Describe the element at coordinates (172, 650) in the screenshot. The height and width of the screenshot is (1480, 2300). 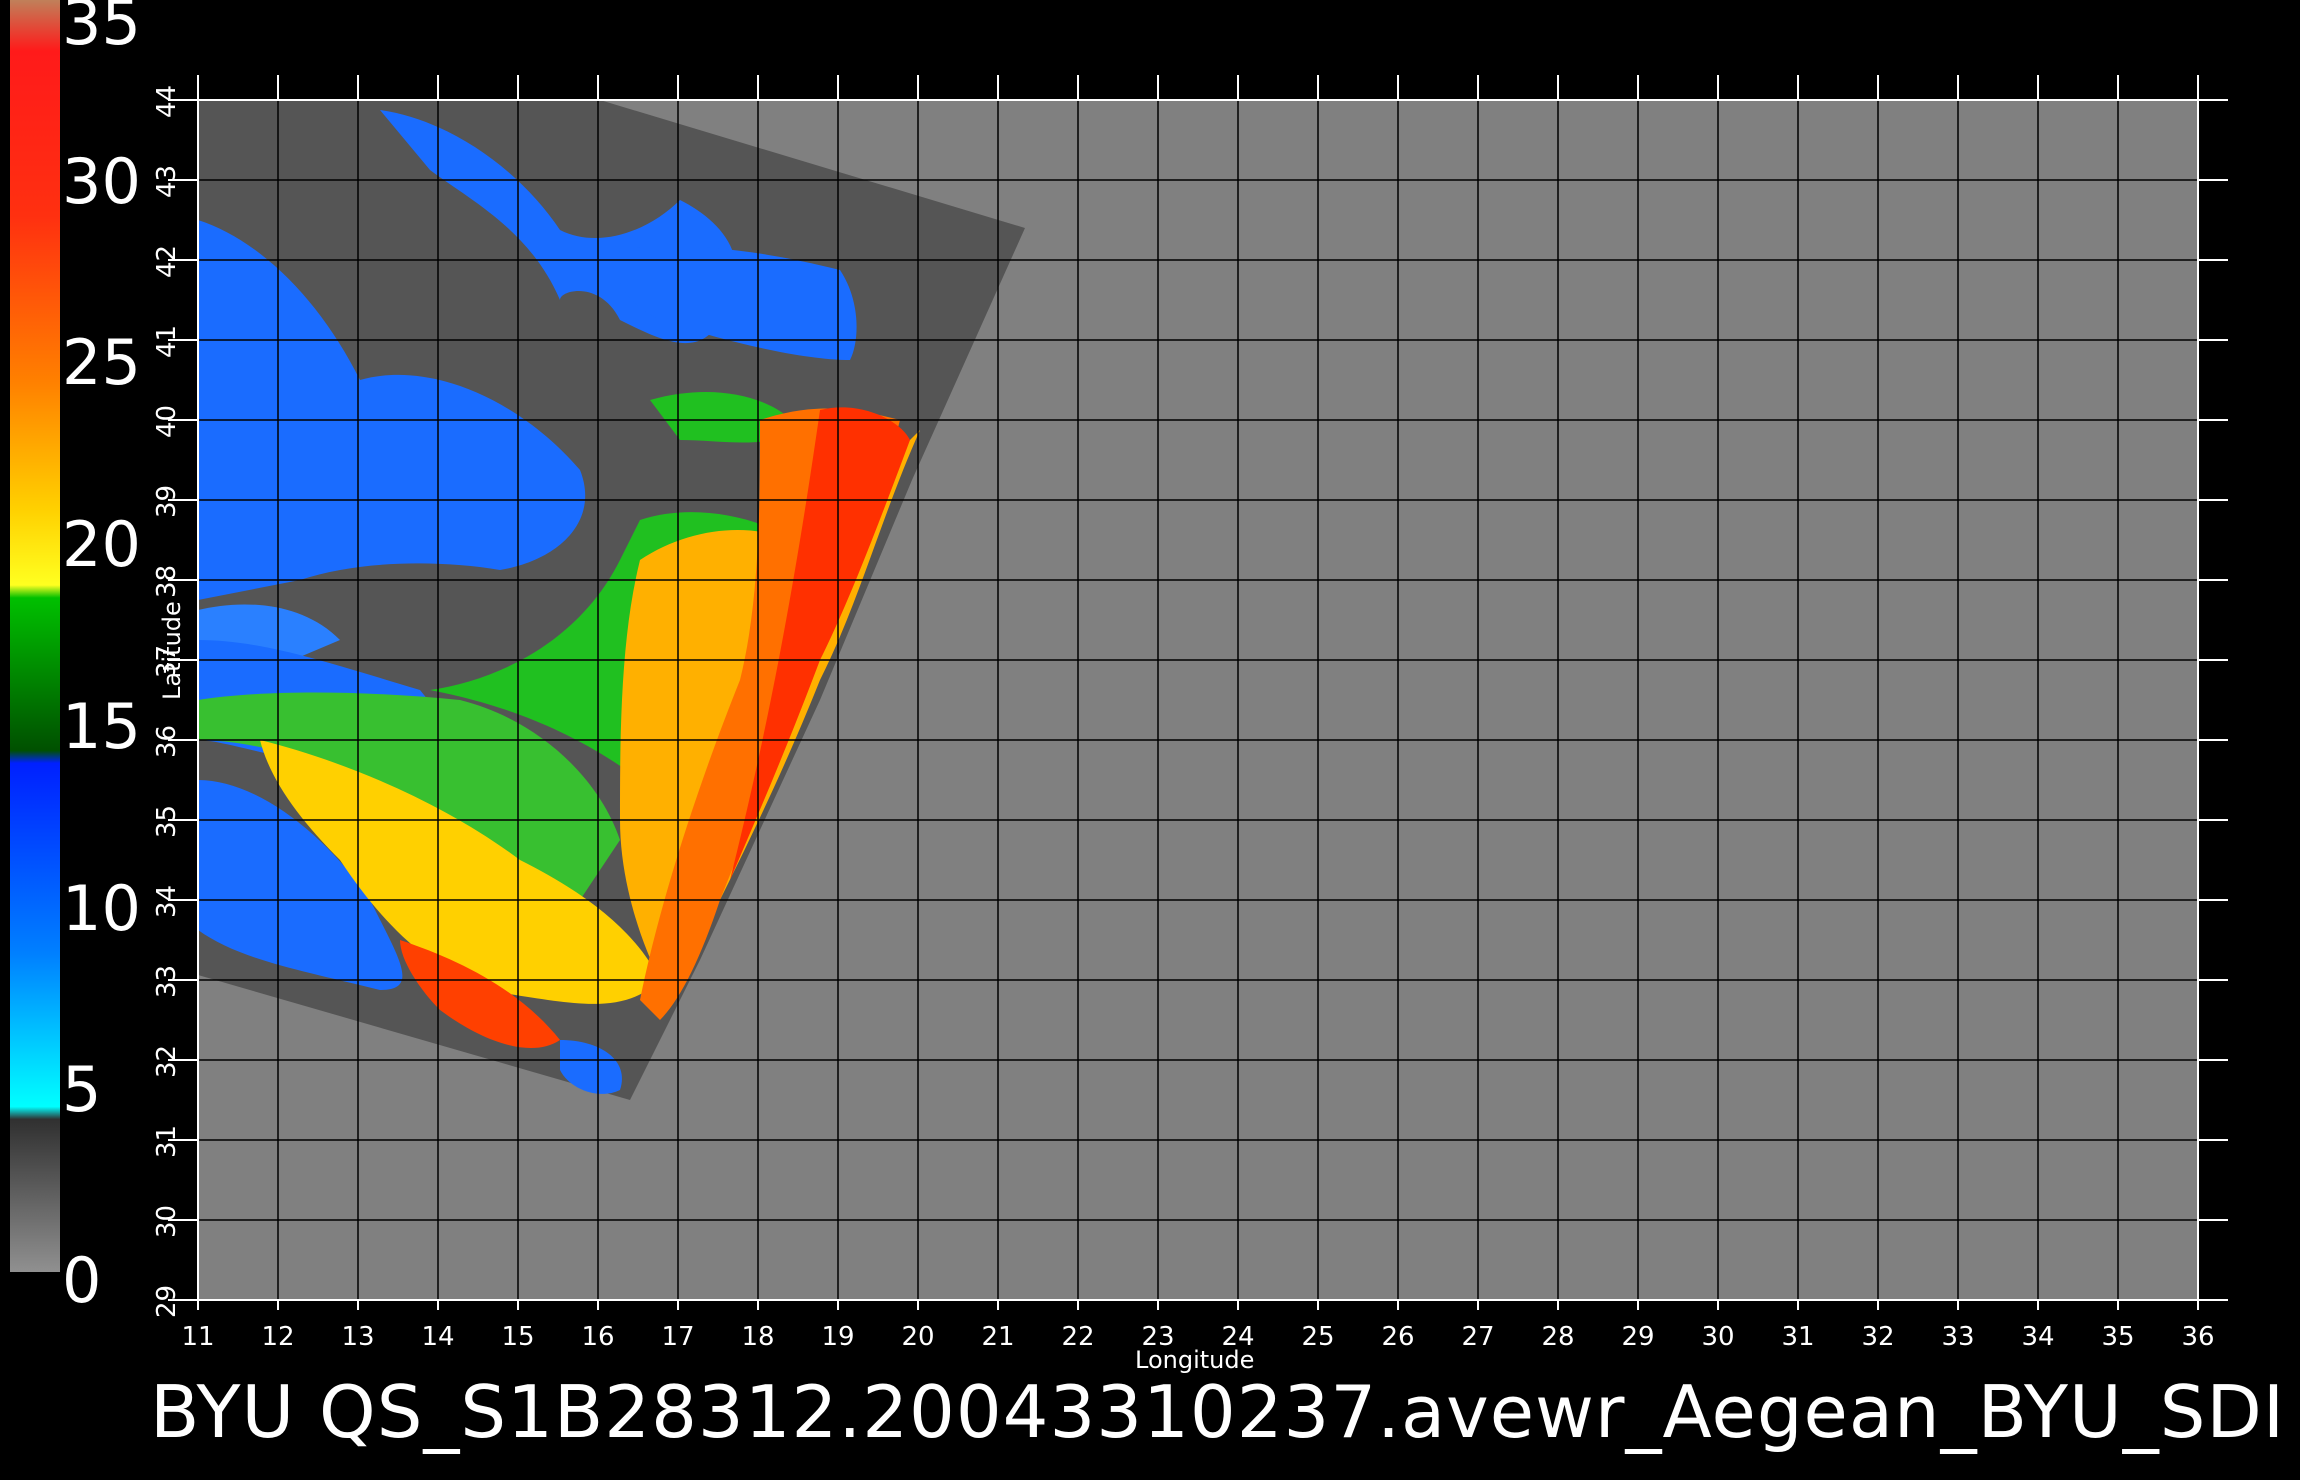
I see `y-axis-label: Latitude` at that location.